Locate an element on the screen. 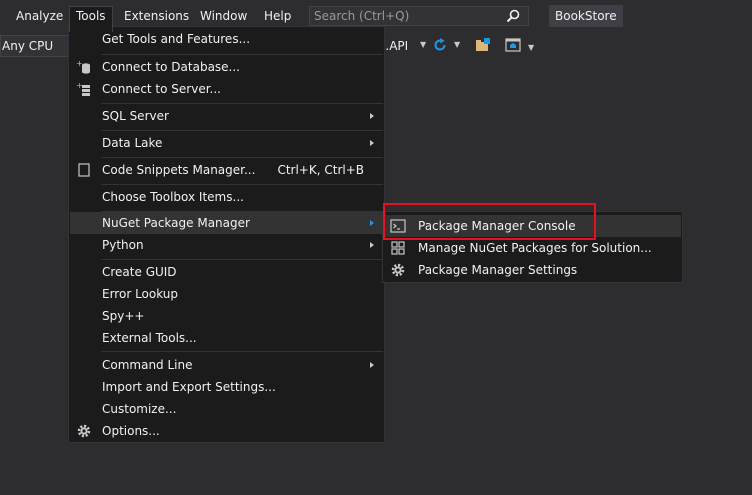 The width and height of the screenshot is (752, 495). menu-item-package-manager-console: Package Manager Console is located at coordinates (532, 226).